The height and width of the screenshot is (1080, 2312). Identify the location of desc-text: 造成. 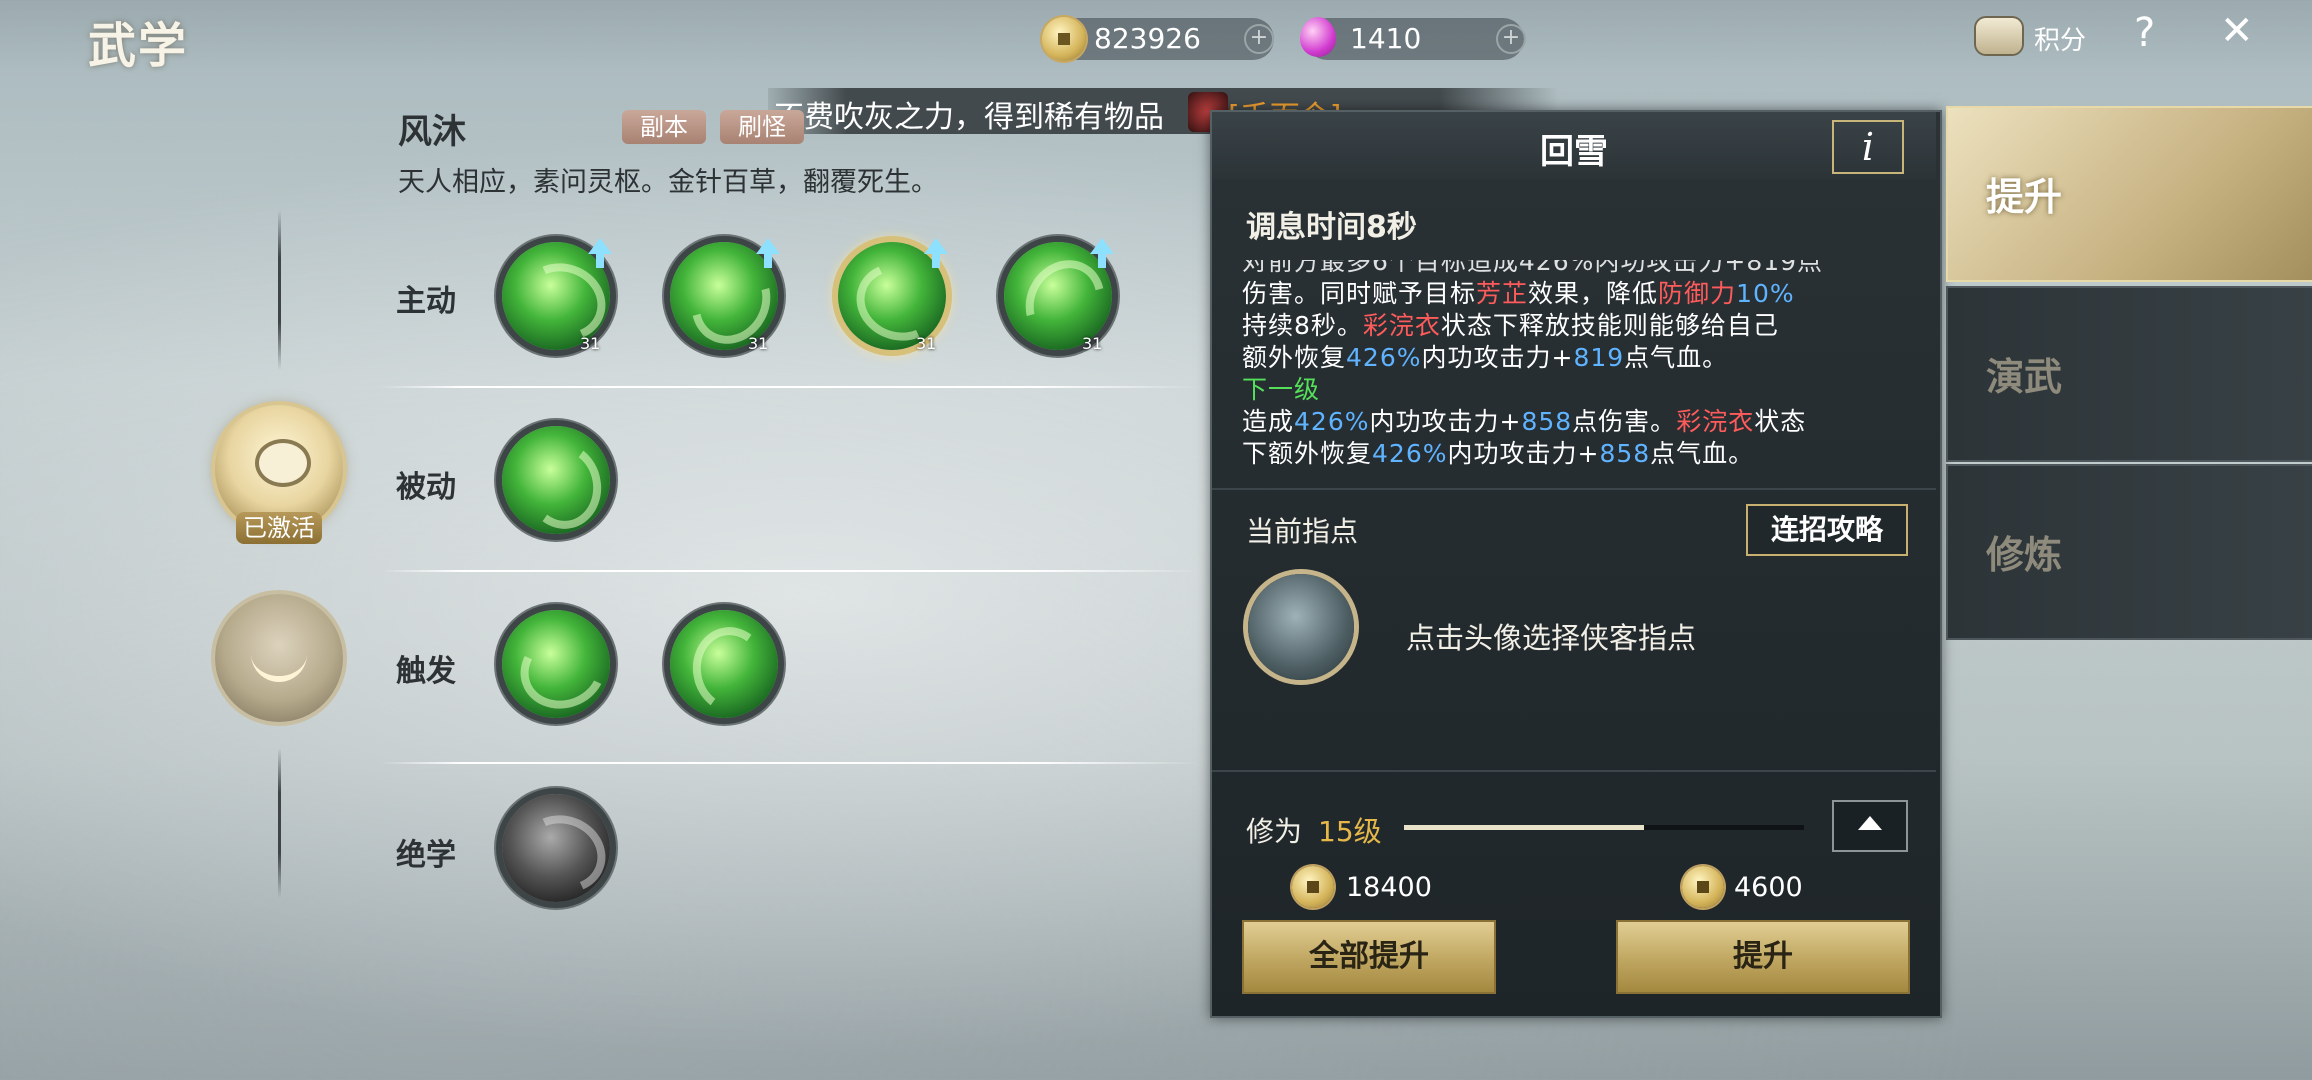
(1268, 421).